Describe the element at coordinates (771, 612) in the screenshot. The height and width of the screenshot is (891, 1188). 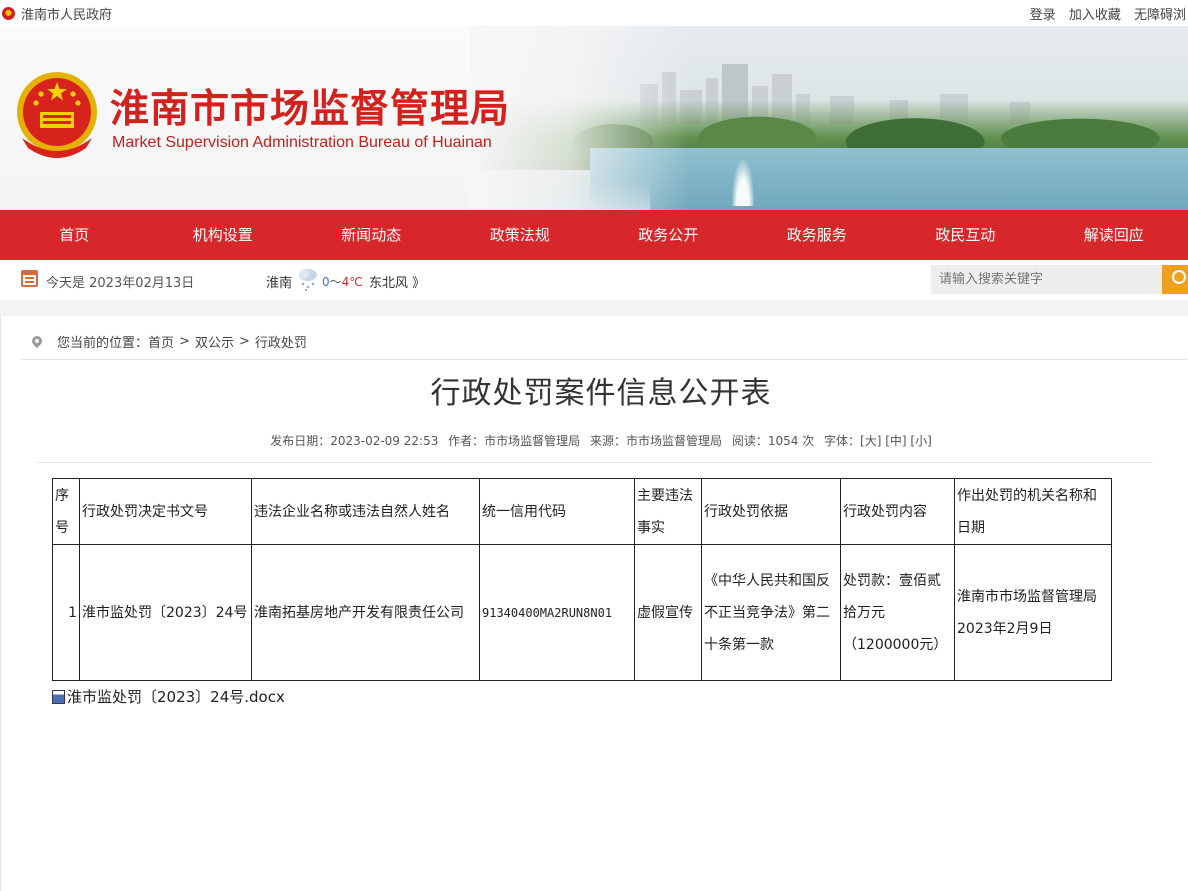
I see `cell-legal-basis: 《中华人民共和国反不正当竞争法》第二十条第一款` at that location.